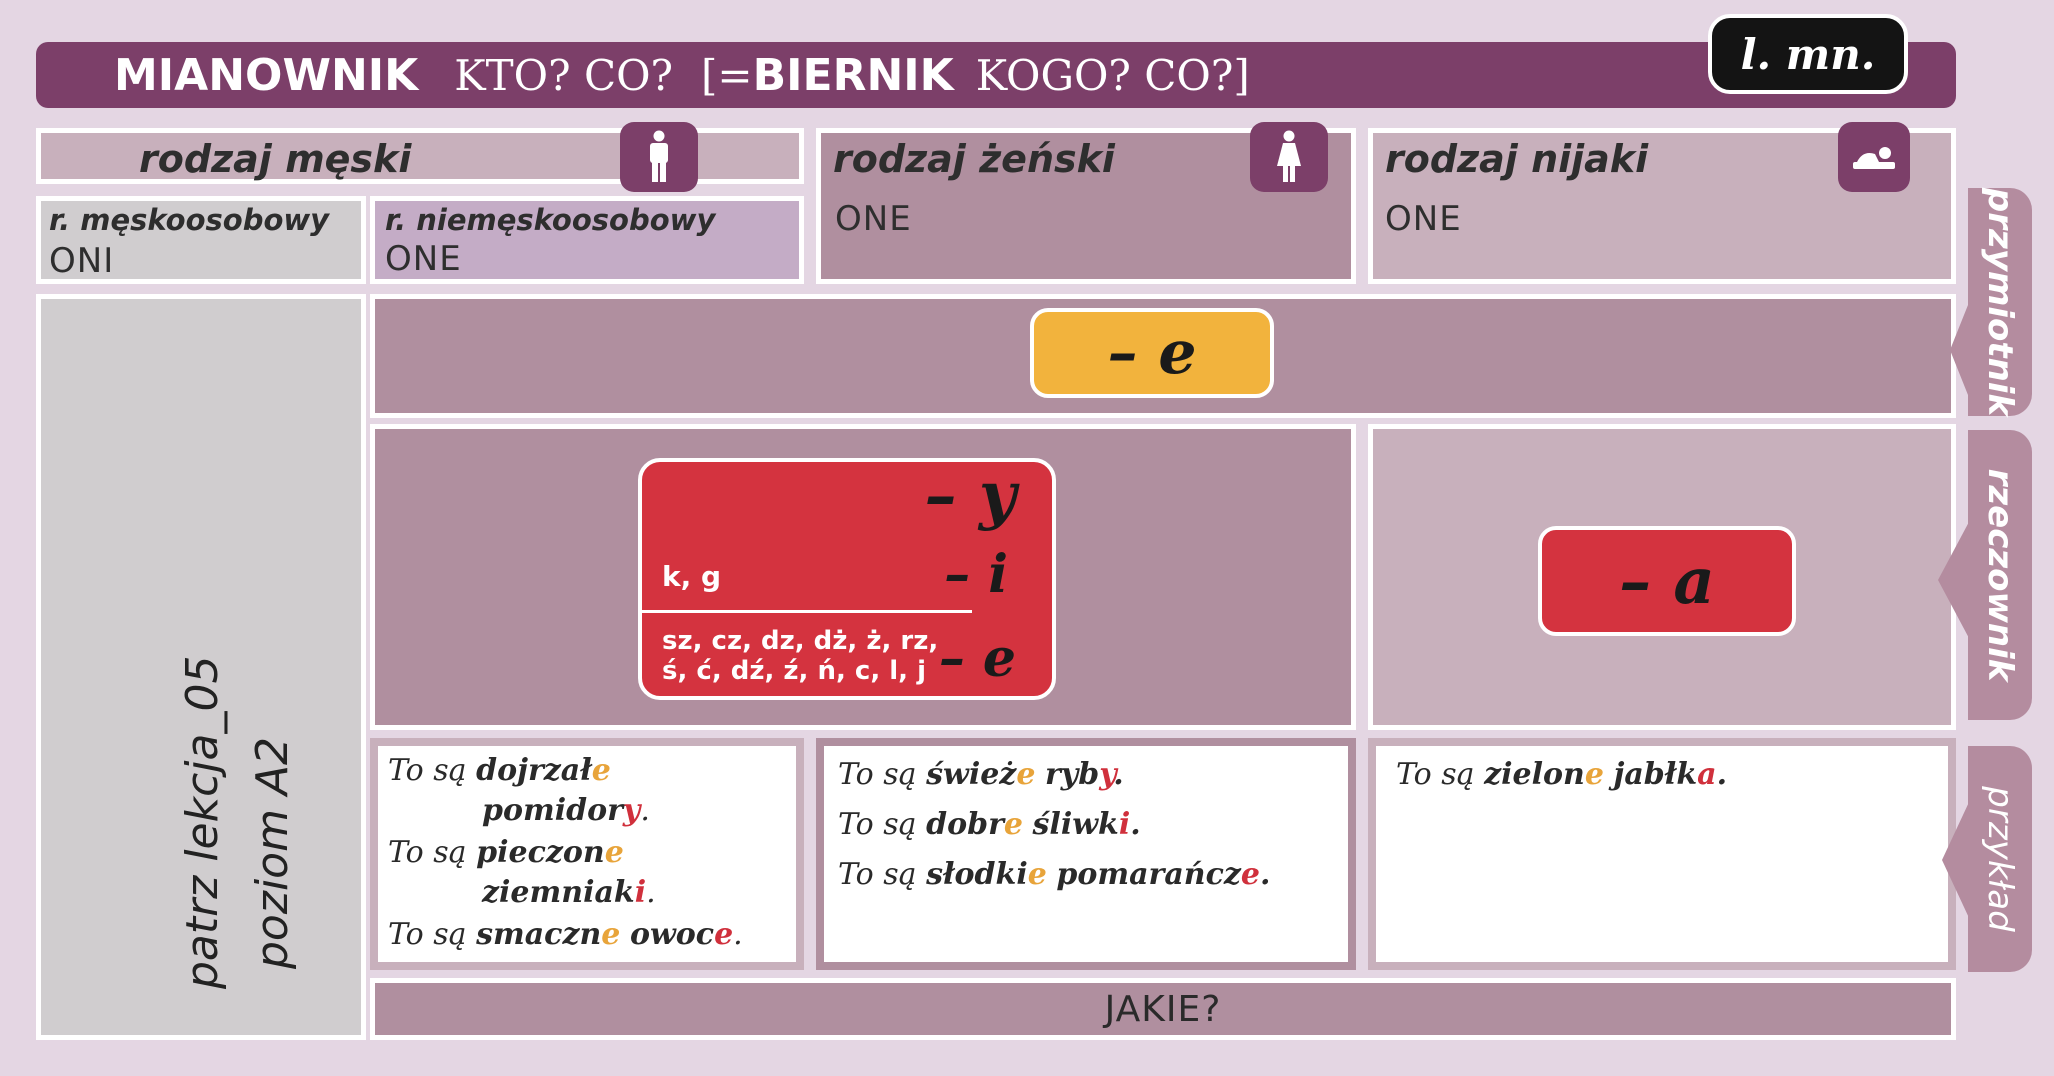  I want to click on tab-arrow-example, so click(1956, 860).